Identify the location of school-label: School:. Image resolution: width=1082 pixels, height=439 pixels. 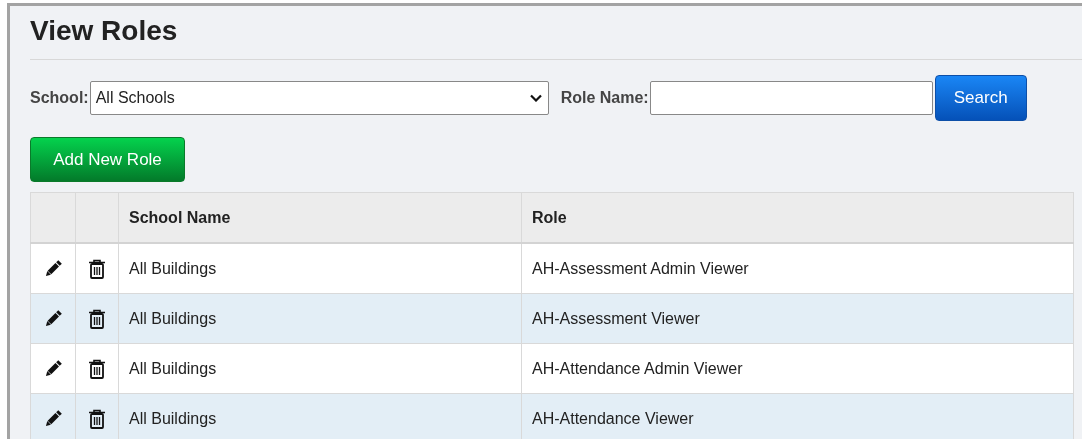
(59, 98).